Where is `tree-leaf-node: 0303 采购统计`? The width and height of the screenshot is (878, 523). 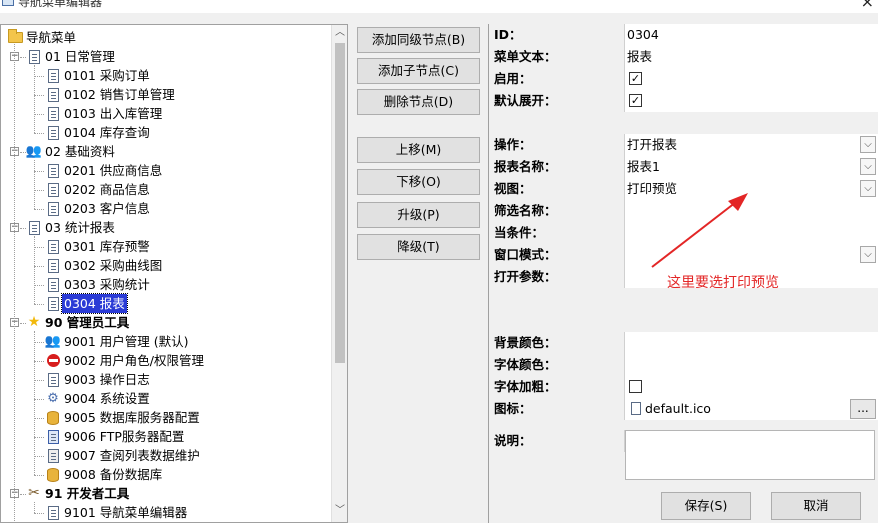 tree-leaf-node: 0303 采购统计 is located at coordinates (98, 284).